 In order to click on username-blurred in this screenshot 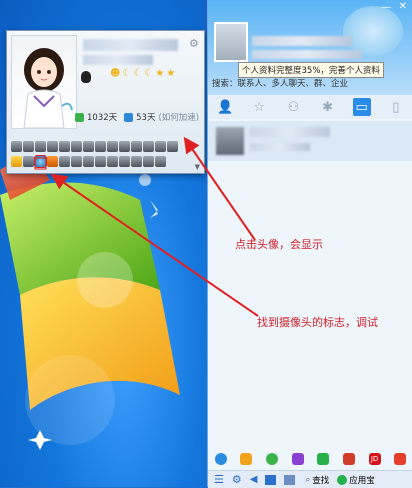, I will do `click(302, 41)`.